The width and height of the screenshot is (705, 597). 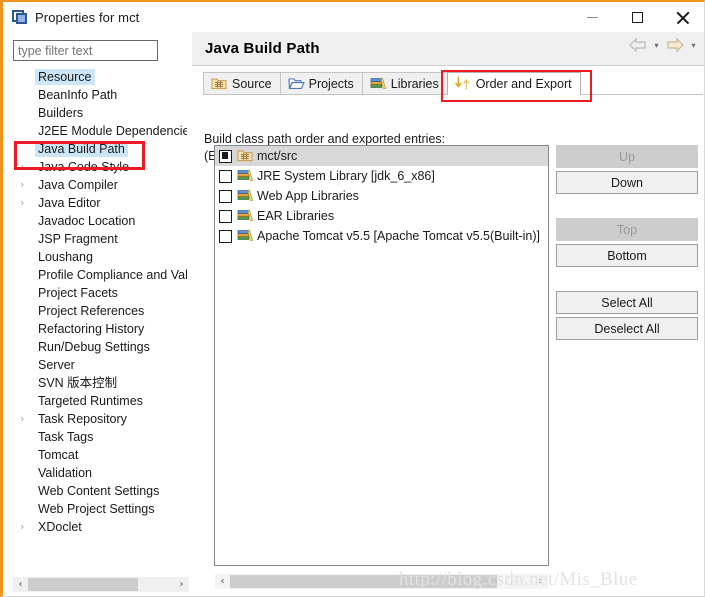 I want to click on sidebar-item-svn: SVN 版本控制, so click(x=96, y=383).